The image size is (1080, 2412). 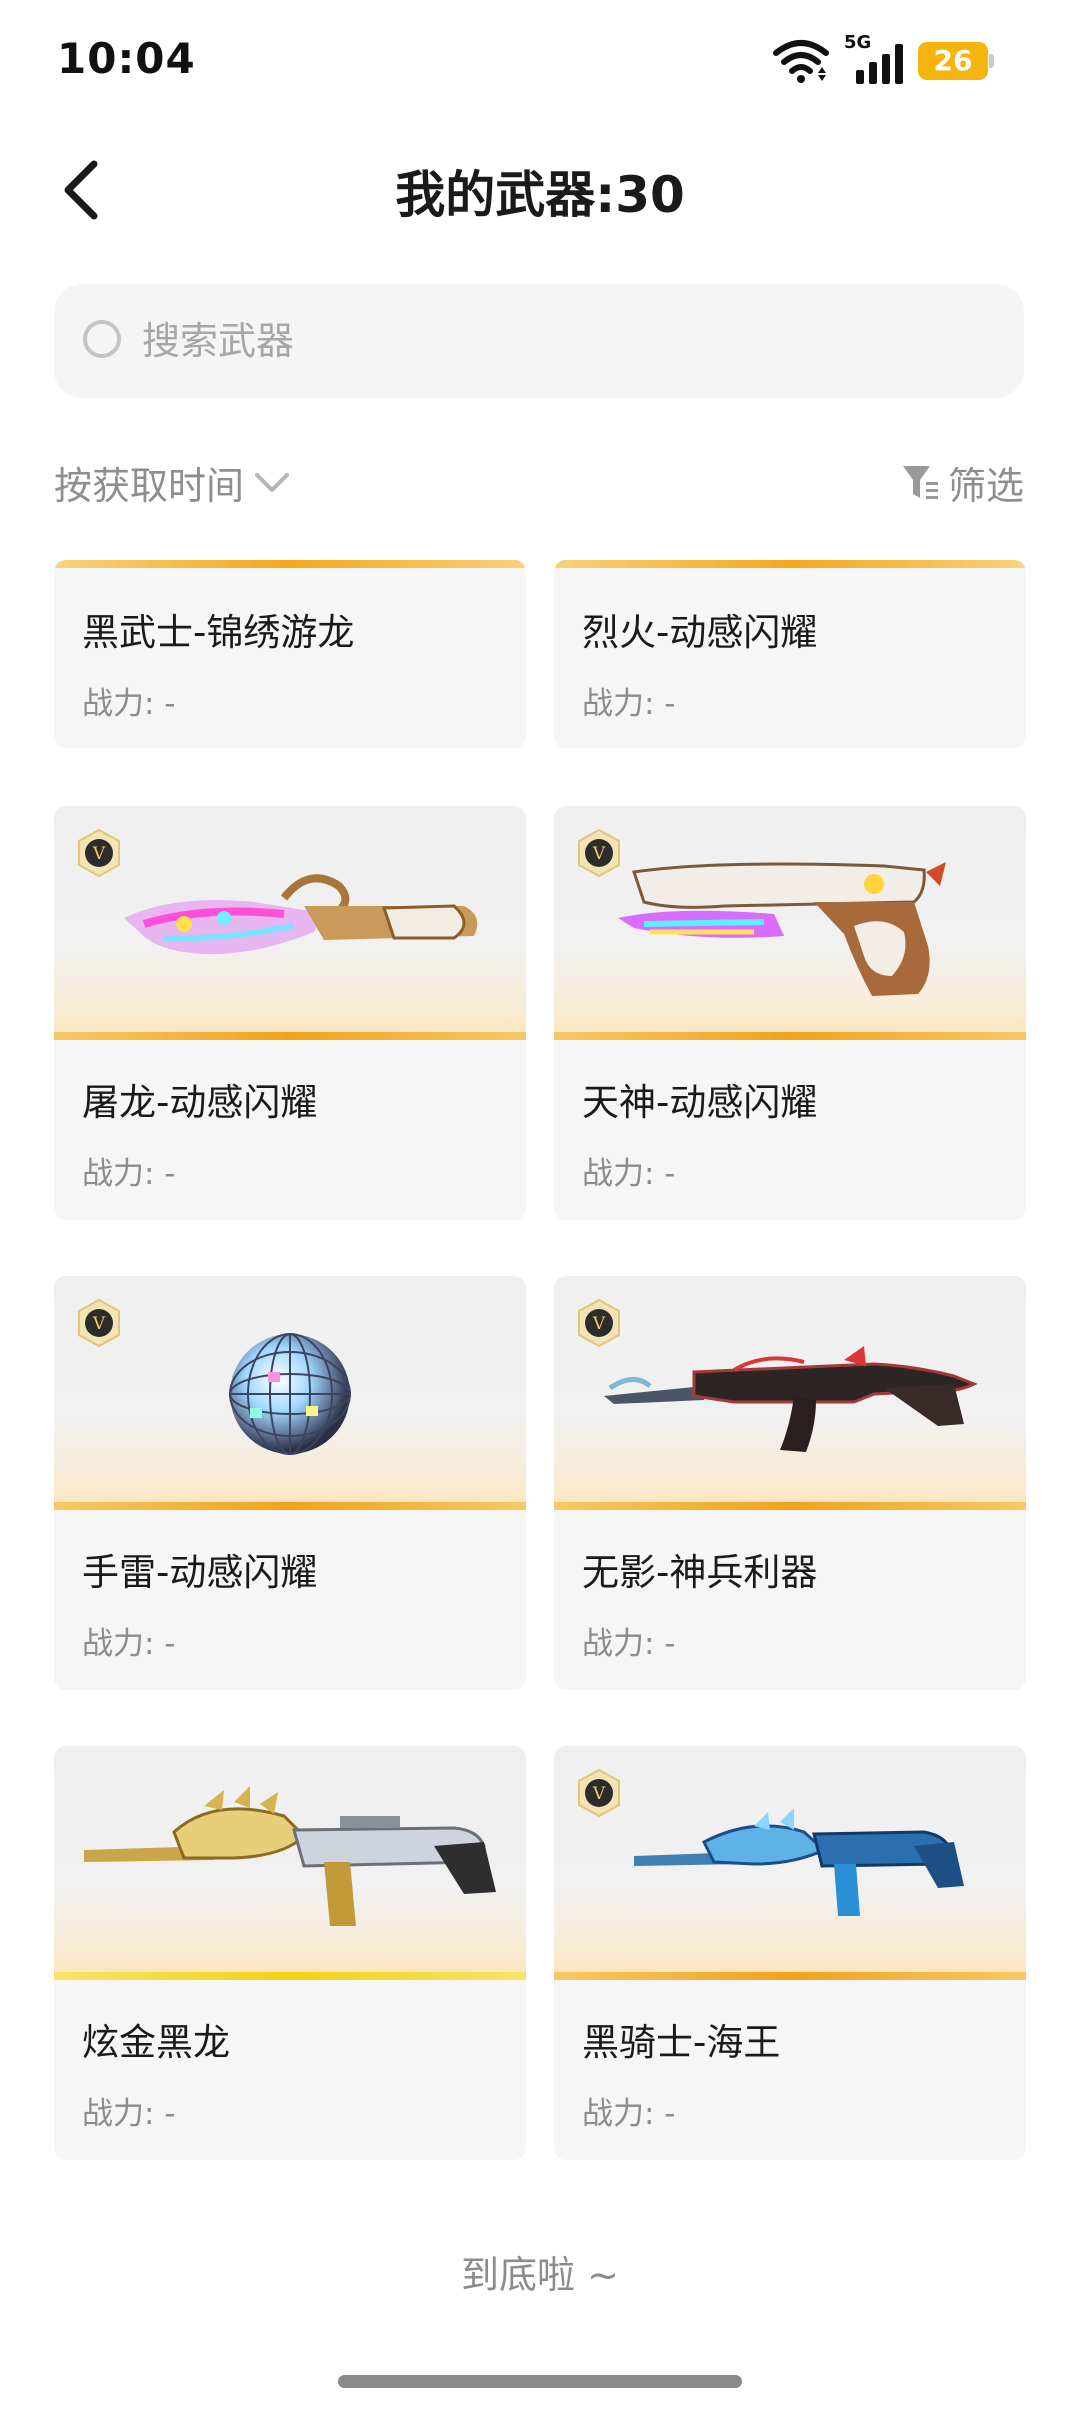 What do you see at coordinates (540, 2381) in the screenshot?
I see `home-indicator` at bounding box center [540, 2381].